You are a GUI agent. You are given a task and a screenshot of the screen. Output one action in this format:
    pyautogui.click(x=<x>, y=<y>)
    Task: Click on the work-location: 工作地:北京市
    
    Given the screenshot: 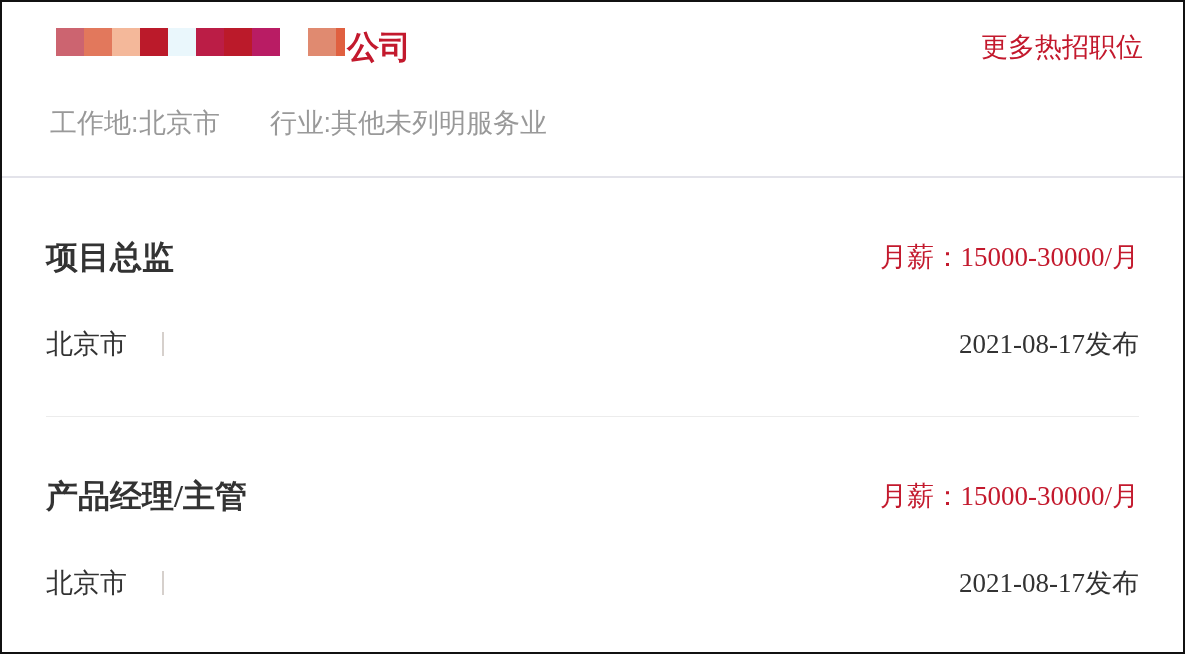 What is the action you would take?
    pyautogui.click(x=135, y=123)
    